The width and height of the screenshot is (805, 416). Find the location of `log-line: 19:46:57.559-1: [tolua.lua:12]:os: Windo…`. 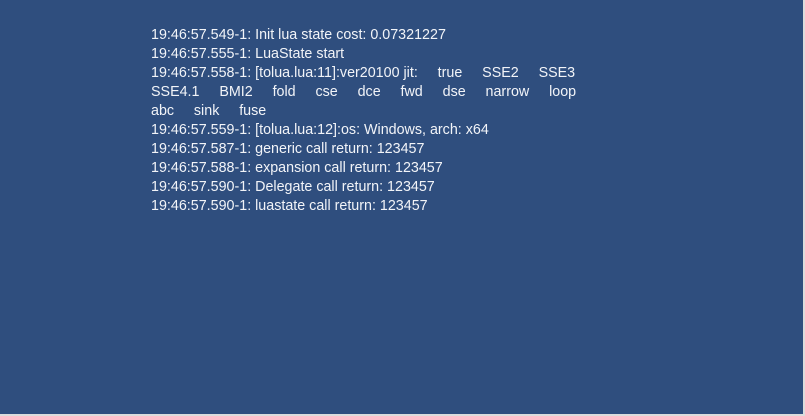

log-line: 19:46:57.559-1: [tolua.lua:12]:os: Windo… is located at coordinates (320, 130).